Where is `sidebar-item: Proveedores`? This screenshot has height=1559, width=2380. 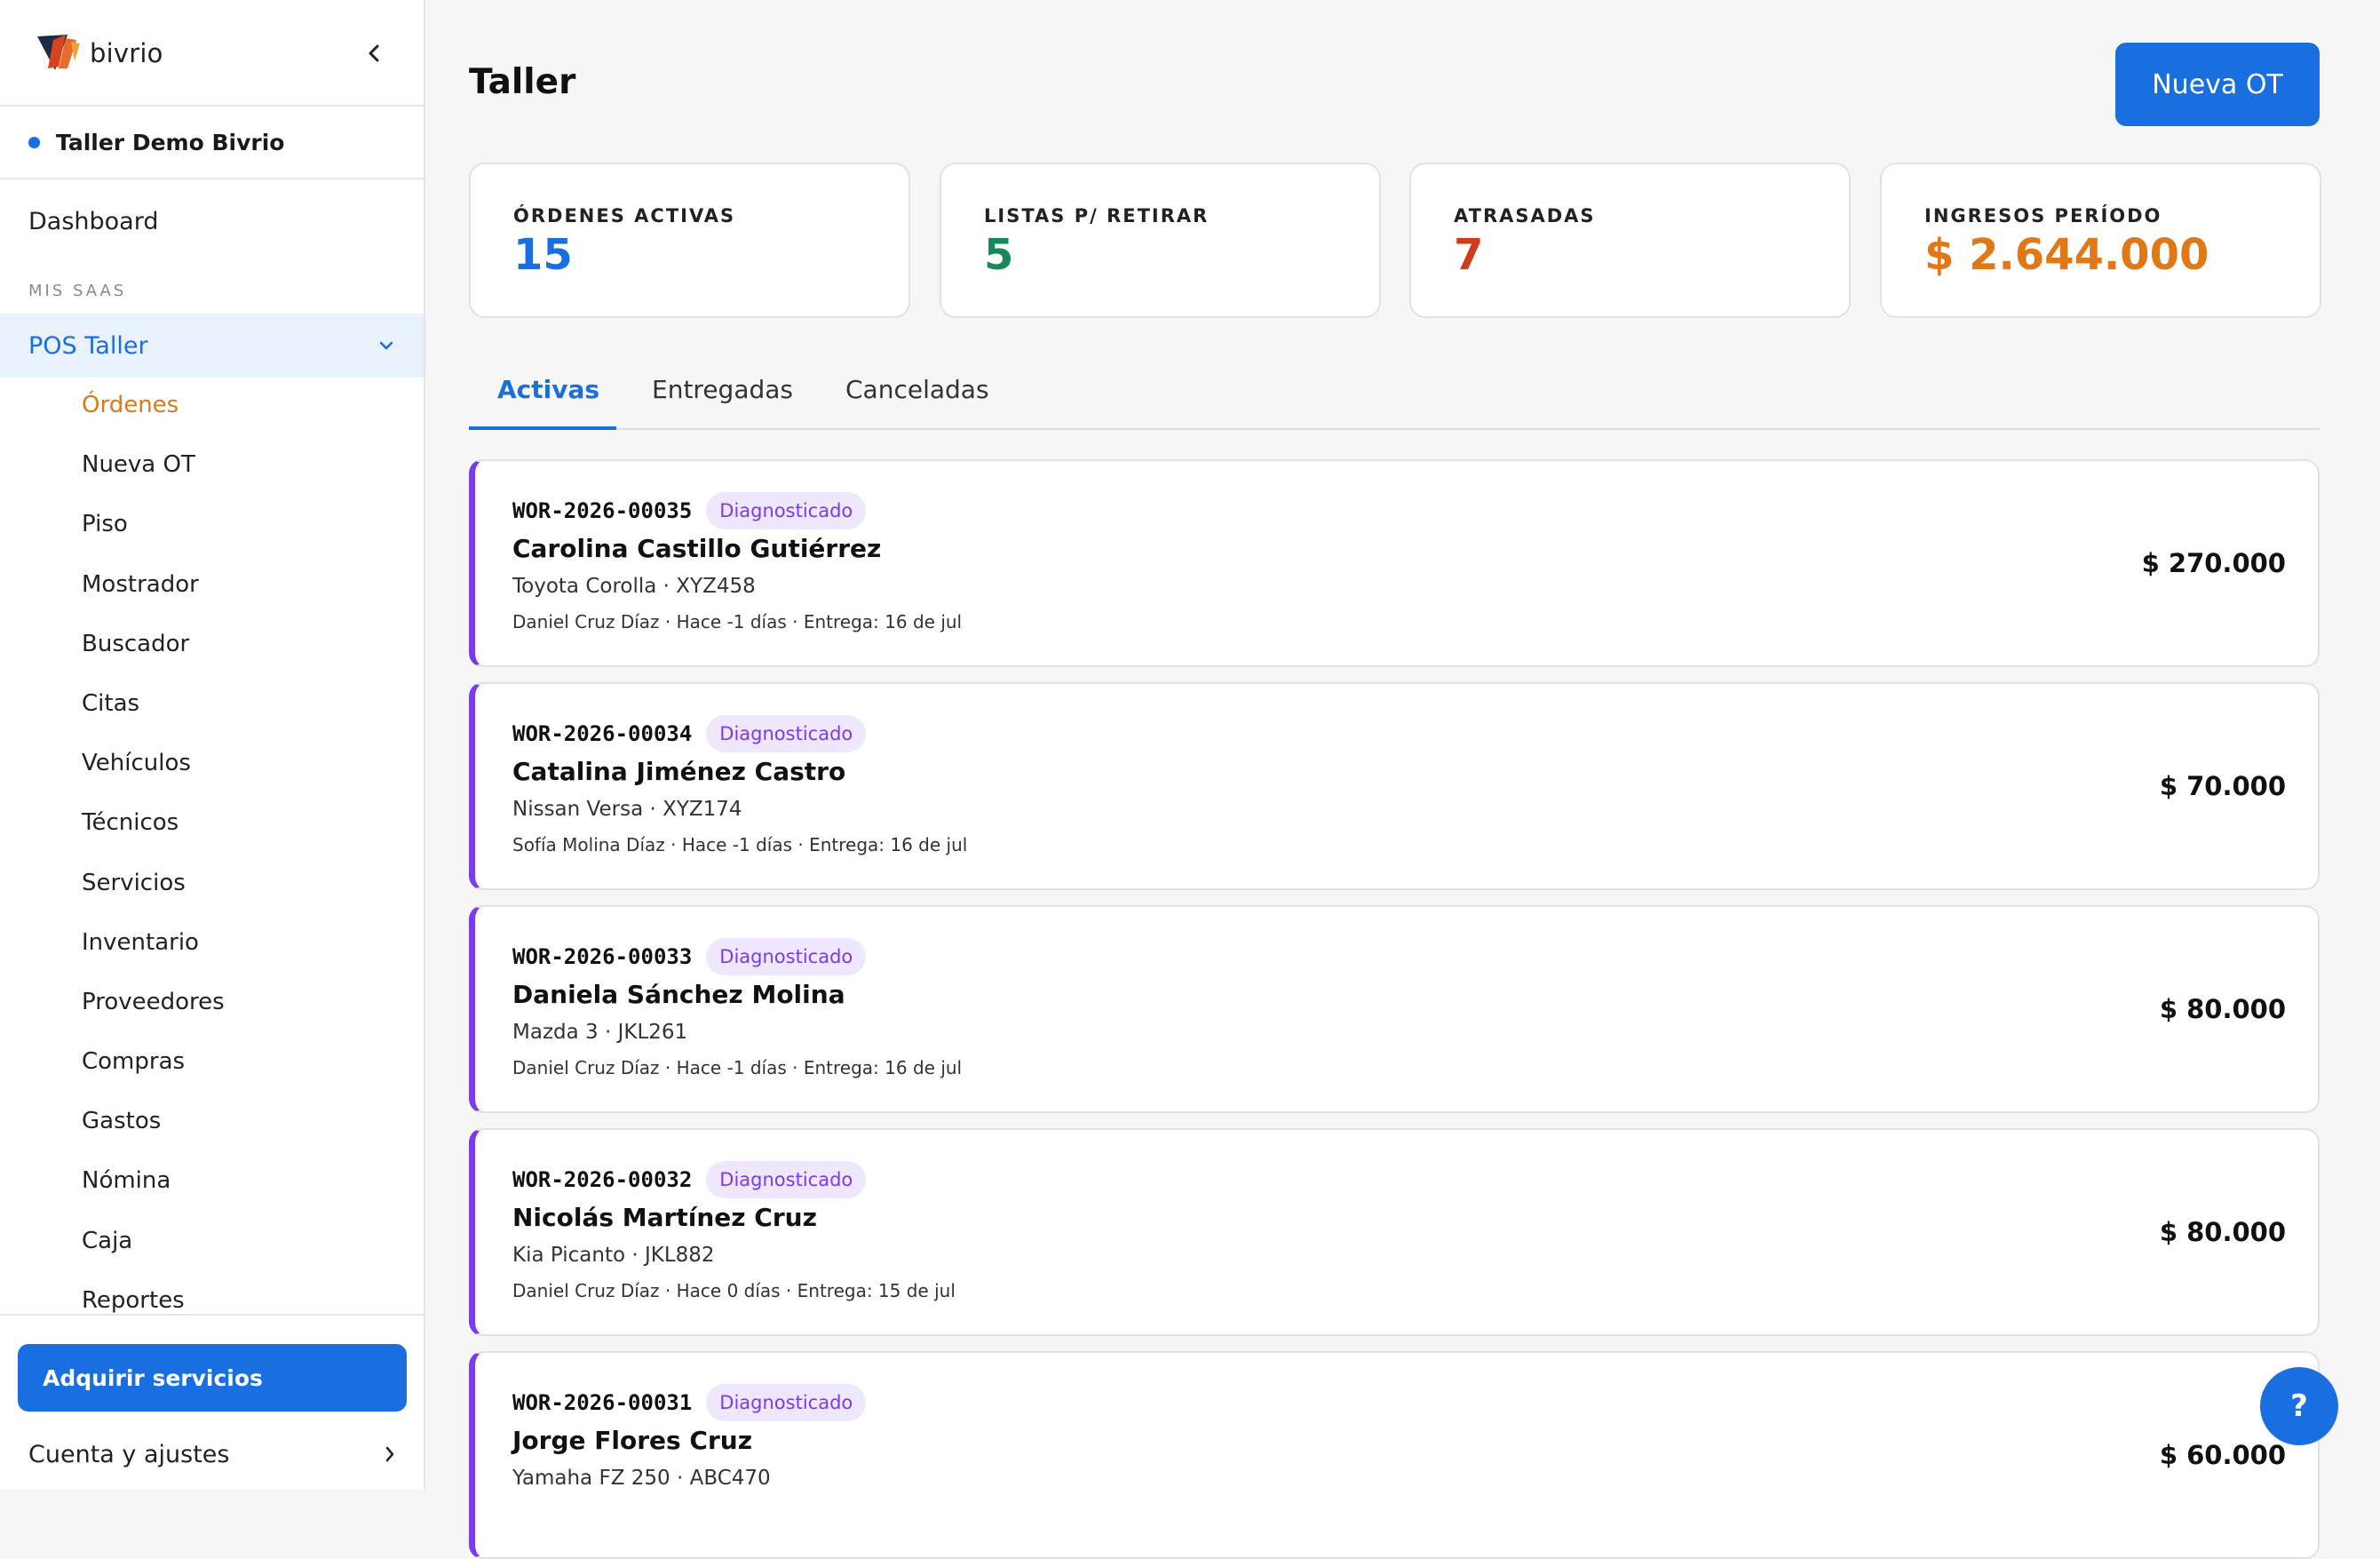
sidebar-item: Proveedores is located at coordinates (153, 1014).